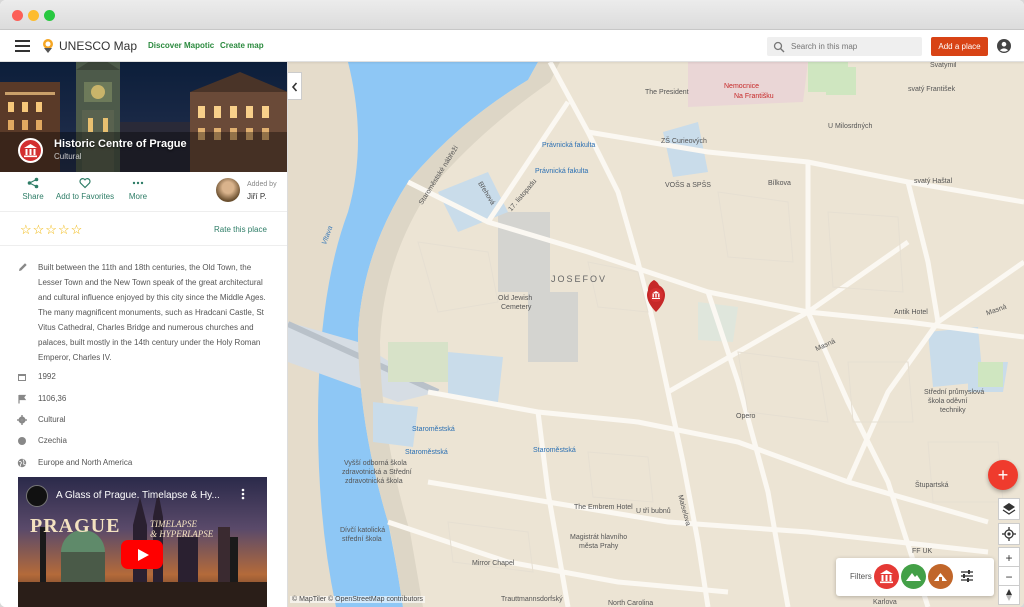  What do you see at coordinates (52, 440) in the screenshot?
I see `info-country: Czechia` at bounding box center [52, 440].